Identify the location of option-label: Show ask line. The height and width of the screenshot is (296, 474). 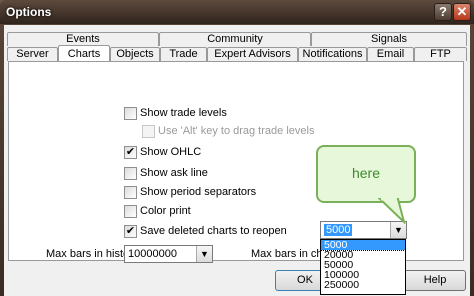
(174, 173).